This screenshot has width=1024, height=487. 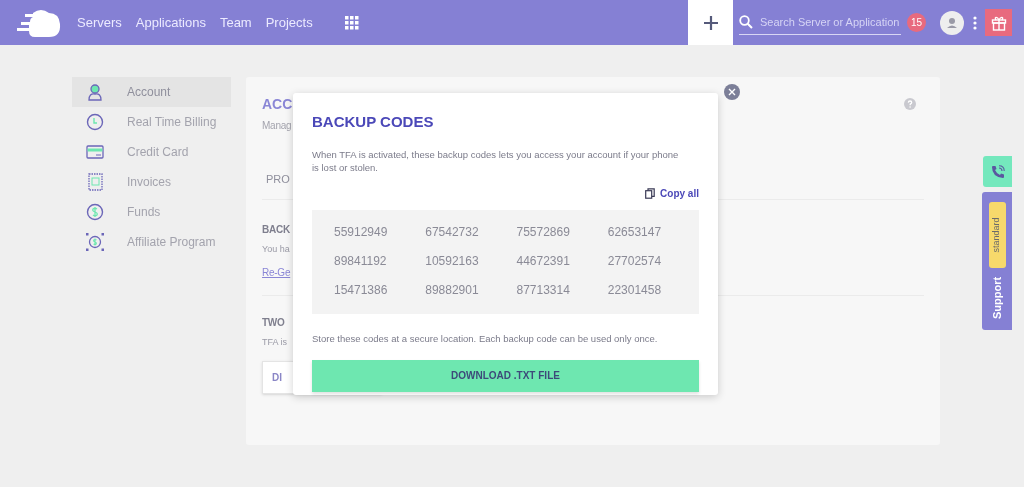 What do you see at coordinates (151, 242) in the screenshot?
I see `sidebar-item: Affiliate Program` at bounding box center [151, 242].